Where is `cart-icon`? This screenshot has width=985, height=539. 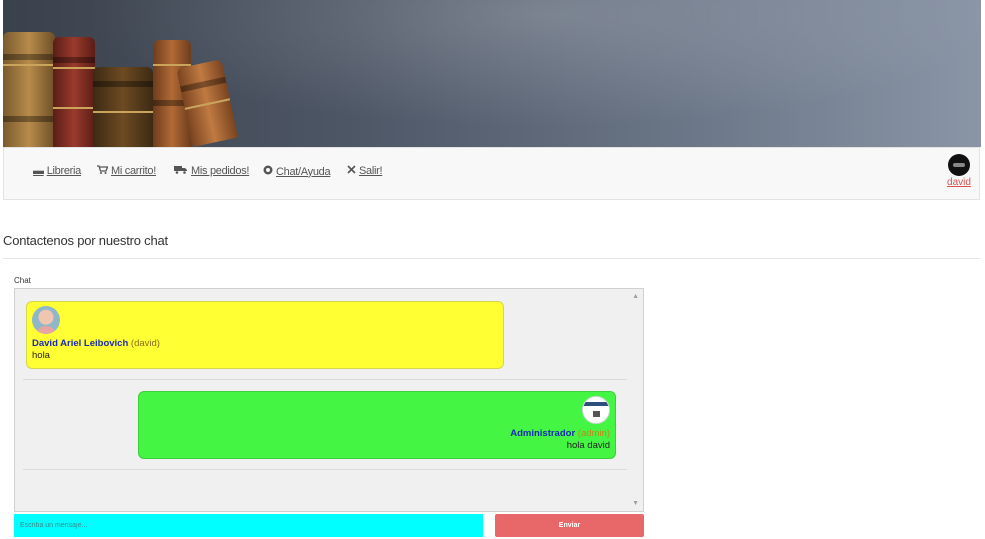
cart-icon is located at coordinates (103, 171).